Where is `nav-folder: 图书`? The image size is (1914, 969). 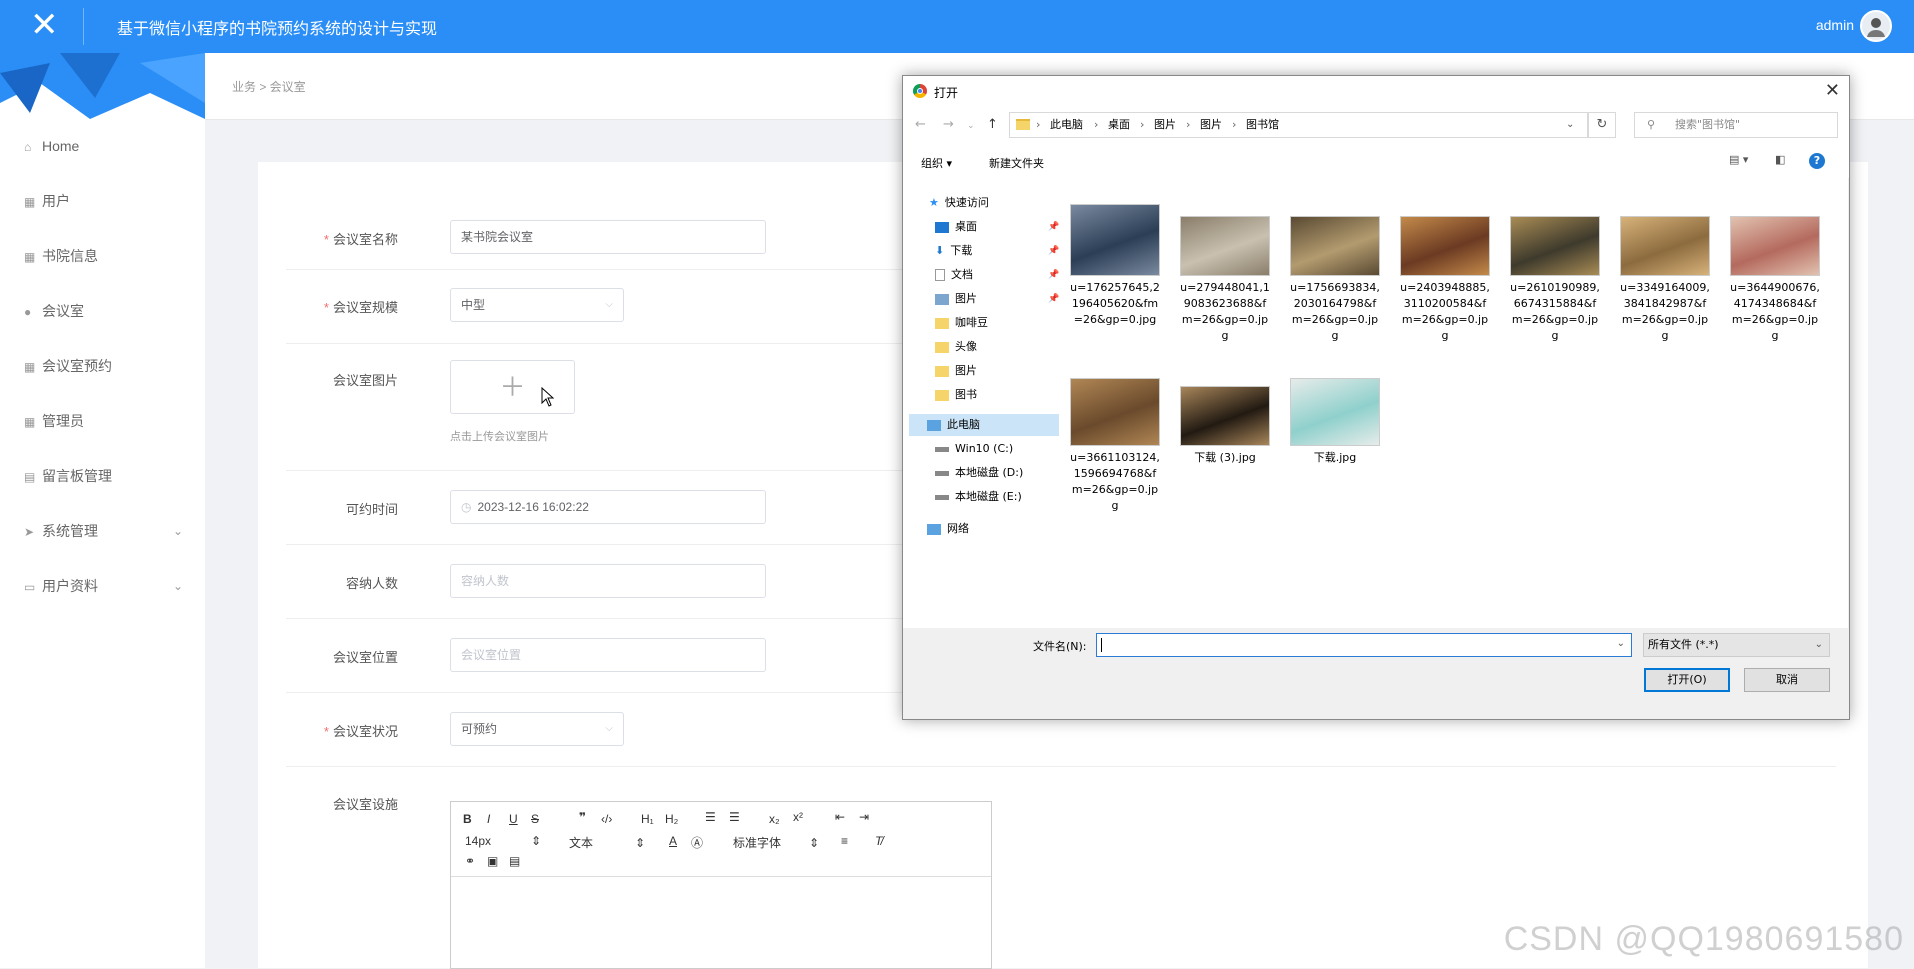 nav-folder: 图书 is located at coordinates (956, 395).